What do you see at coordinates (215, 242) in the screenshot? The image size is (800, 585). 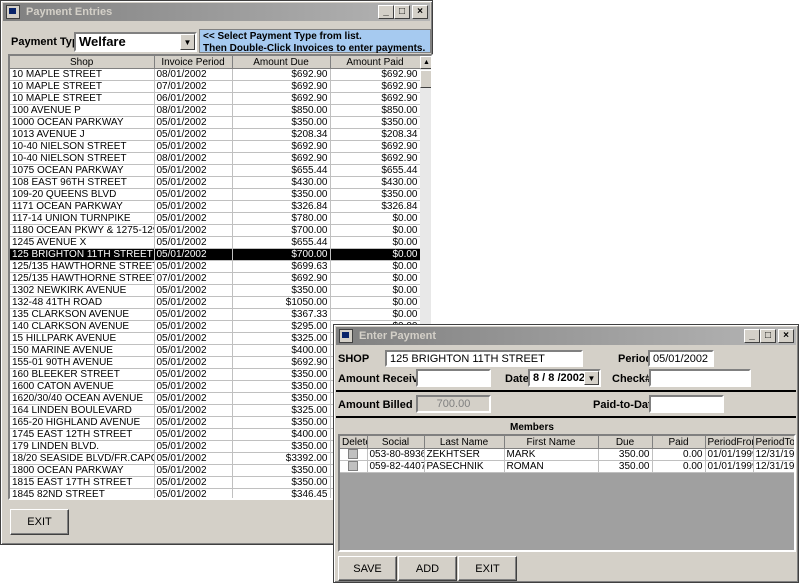 I see `table-row: 1245 AVENUE X 05/01/2002 $655.44 $0.00` at bounding box center [215, 242].